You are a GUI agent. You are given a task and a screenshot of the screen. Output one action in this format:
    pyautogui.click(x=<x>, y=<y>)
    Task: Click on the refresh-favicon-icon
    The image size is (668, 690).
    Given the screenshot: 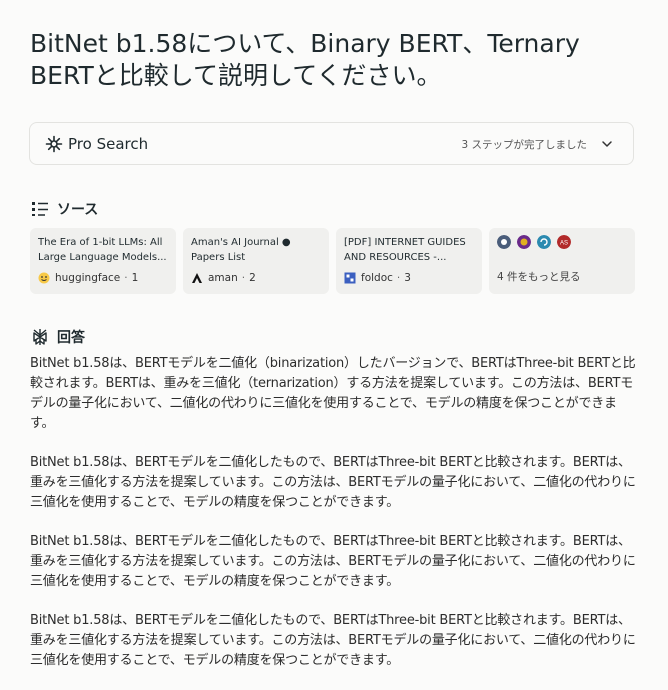 What is the action you would take?
    pyautogui.click(x=544, y=242)
    